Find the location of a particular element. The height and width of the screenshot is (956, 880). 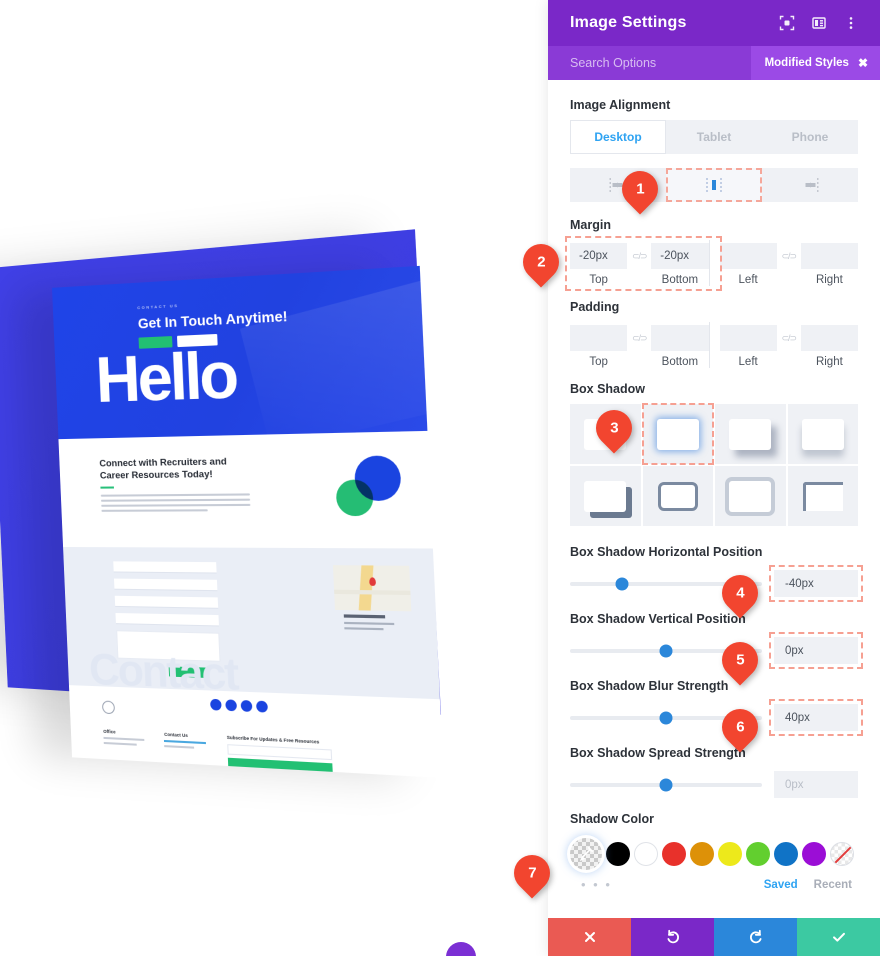

slider-spread-strength-knob is located at coordinates (666, 784).